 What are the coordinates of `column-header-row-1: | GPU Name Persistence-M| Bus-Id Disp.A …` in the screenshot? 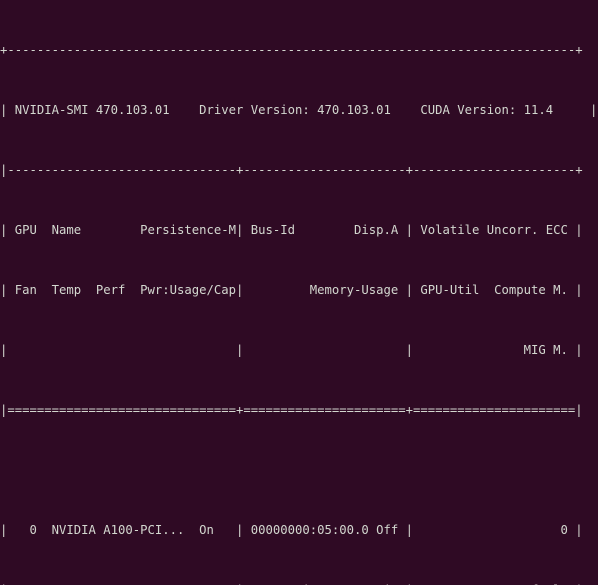 It's located at (291, 230).